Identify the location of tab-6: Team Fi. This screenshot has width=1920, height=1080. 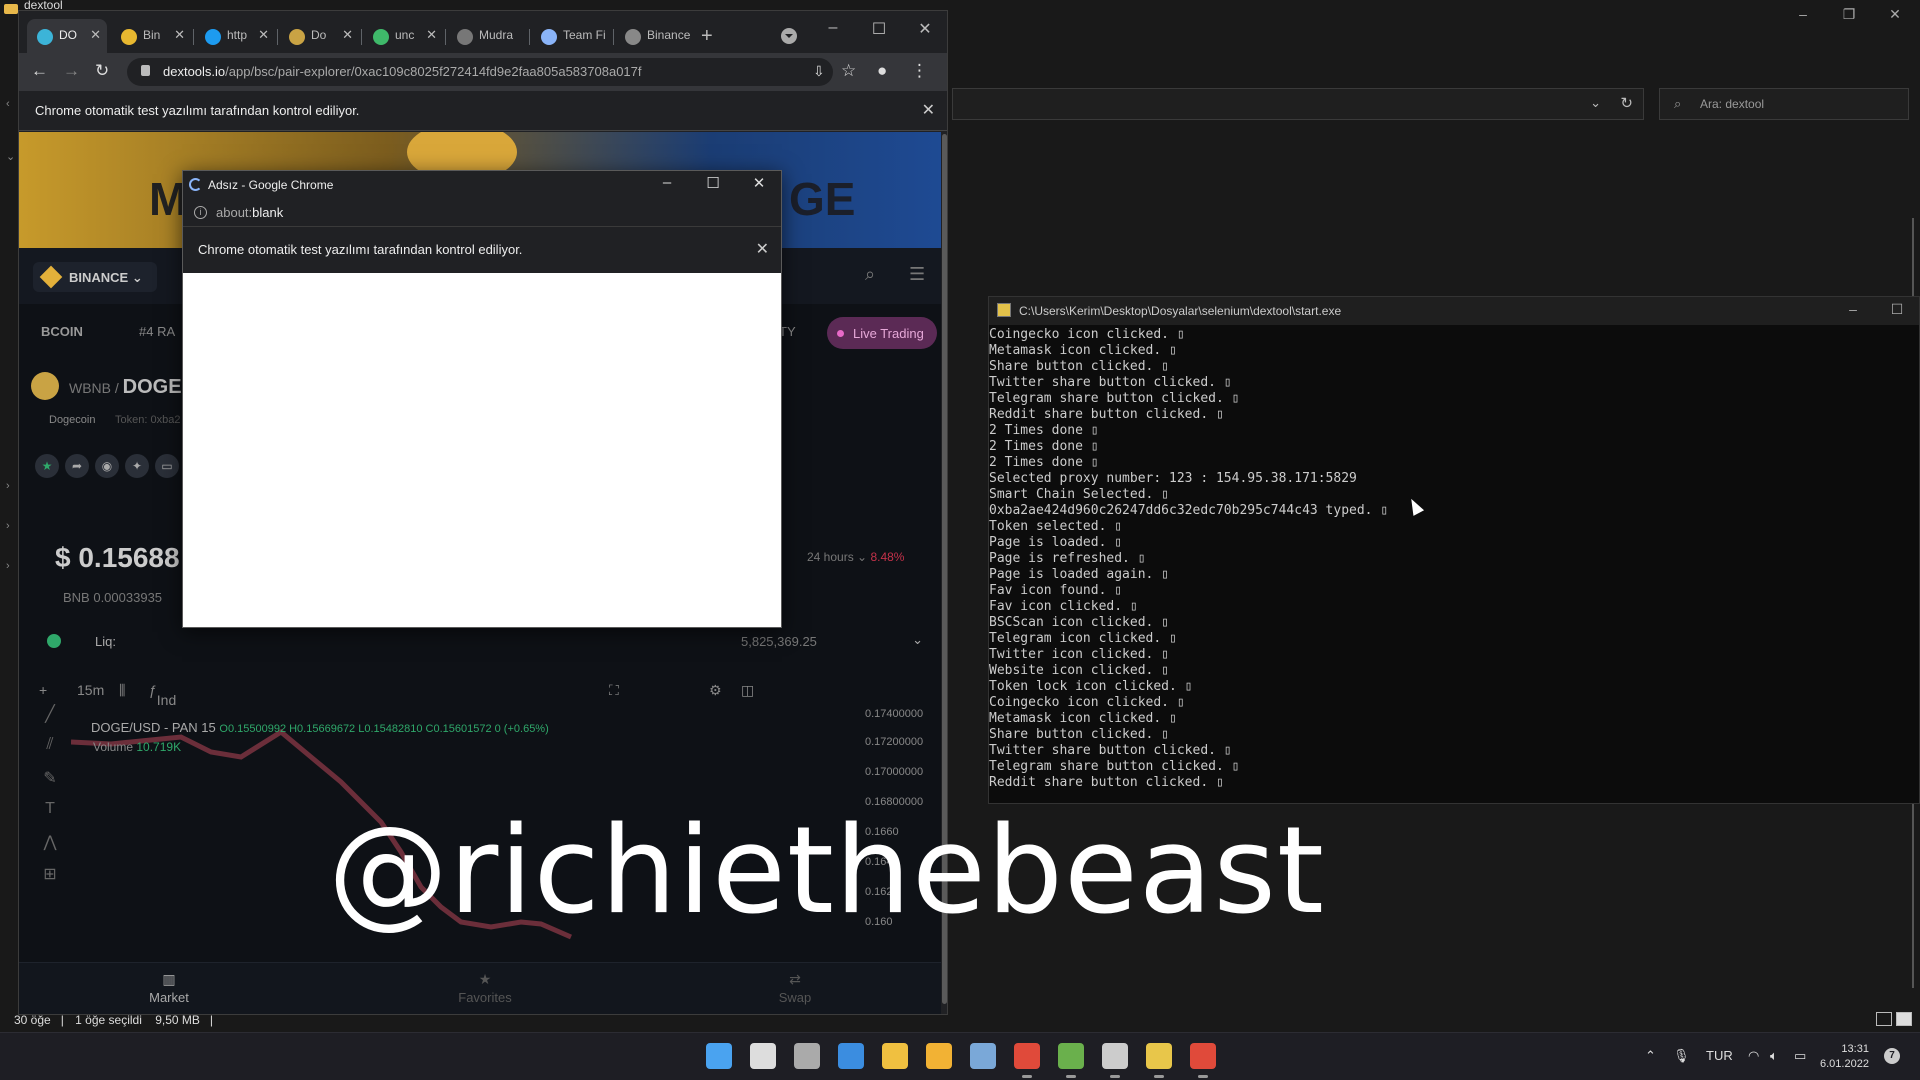
(571, 36).